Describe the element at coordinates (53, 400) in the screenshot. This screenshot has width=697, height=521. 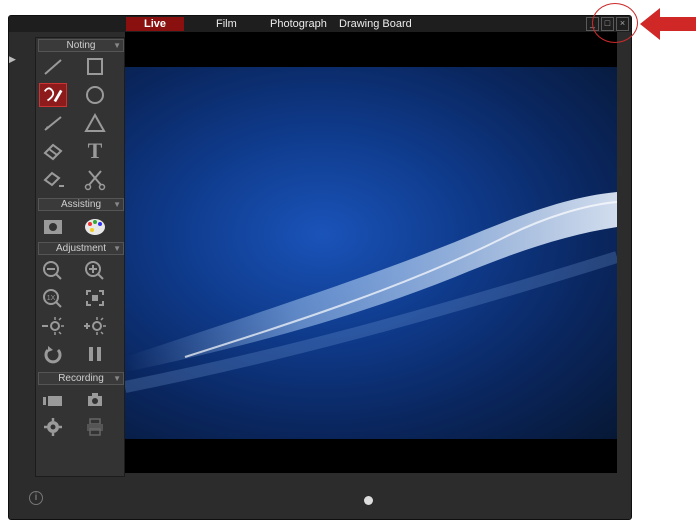
I see `video-record-button` at that location.